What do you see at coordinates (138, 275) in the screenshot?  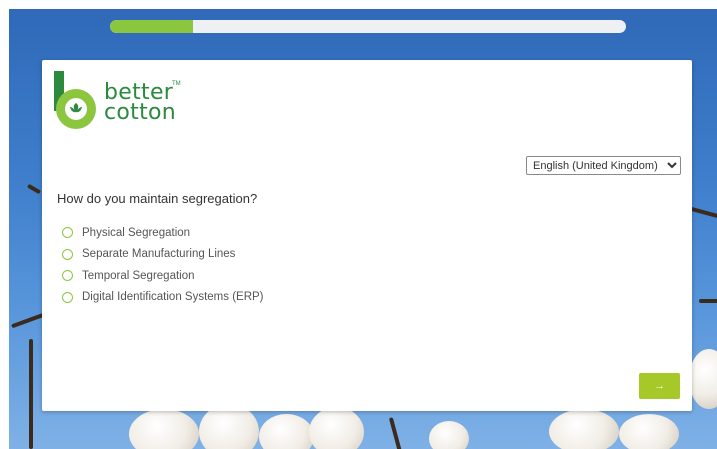 I see `option-label: Temporal Segregation` at bounding box center [138, 275].